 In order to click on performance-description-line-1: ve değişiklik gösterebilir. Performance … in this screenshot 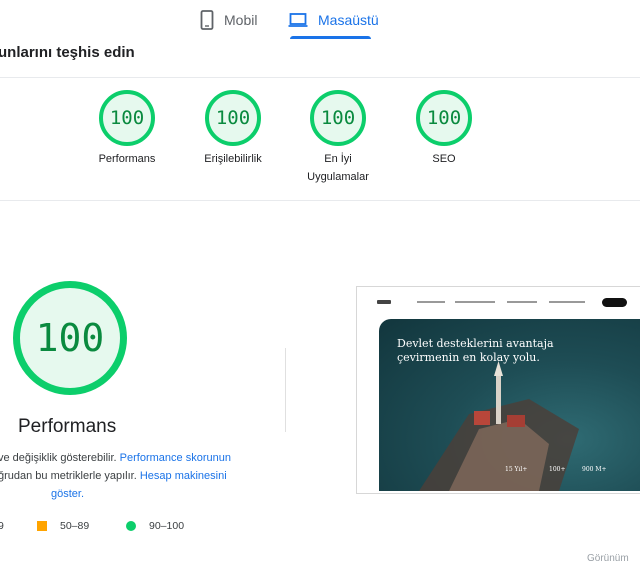, I will do `click(115, 458)`.